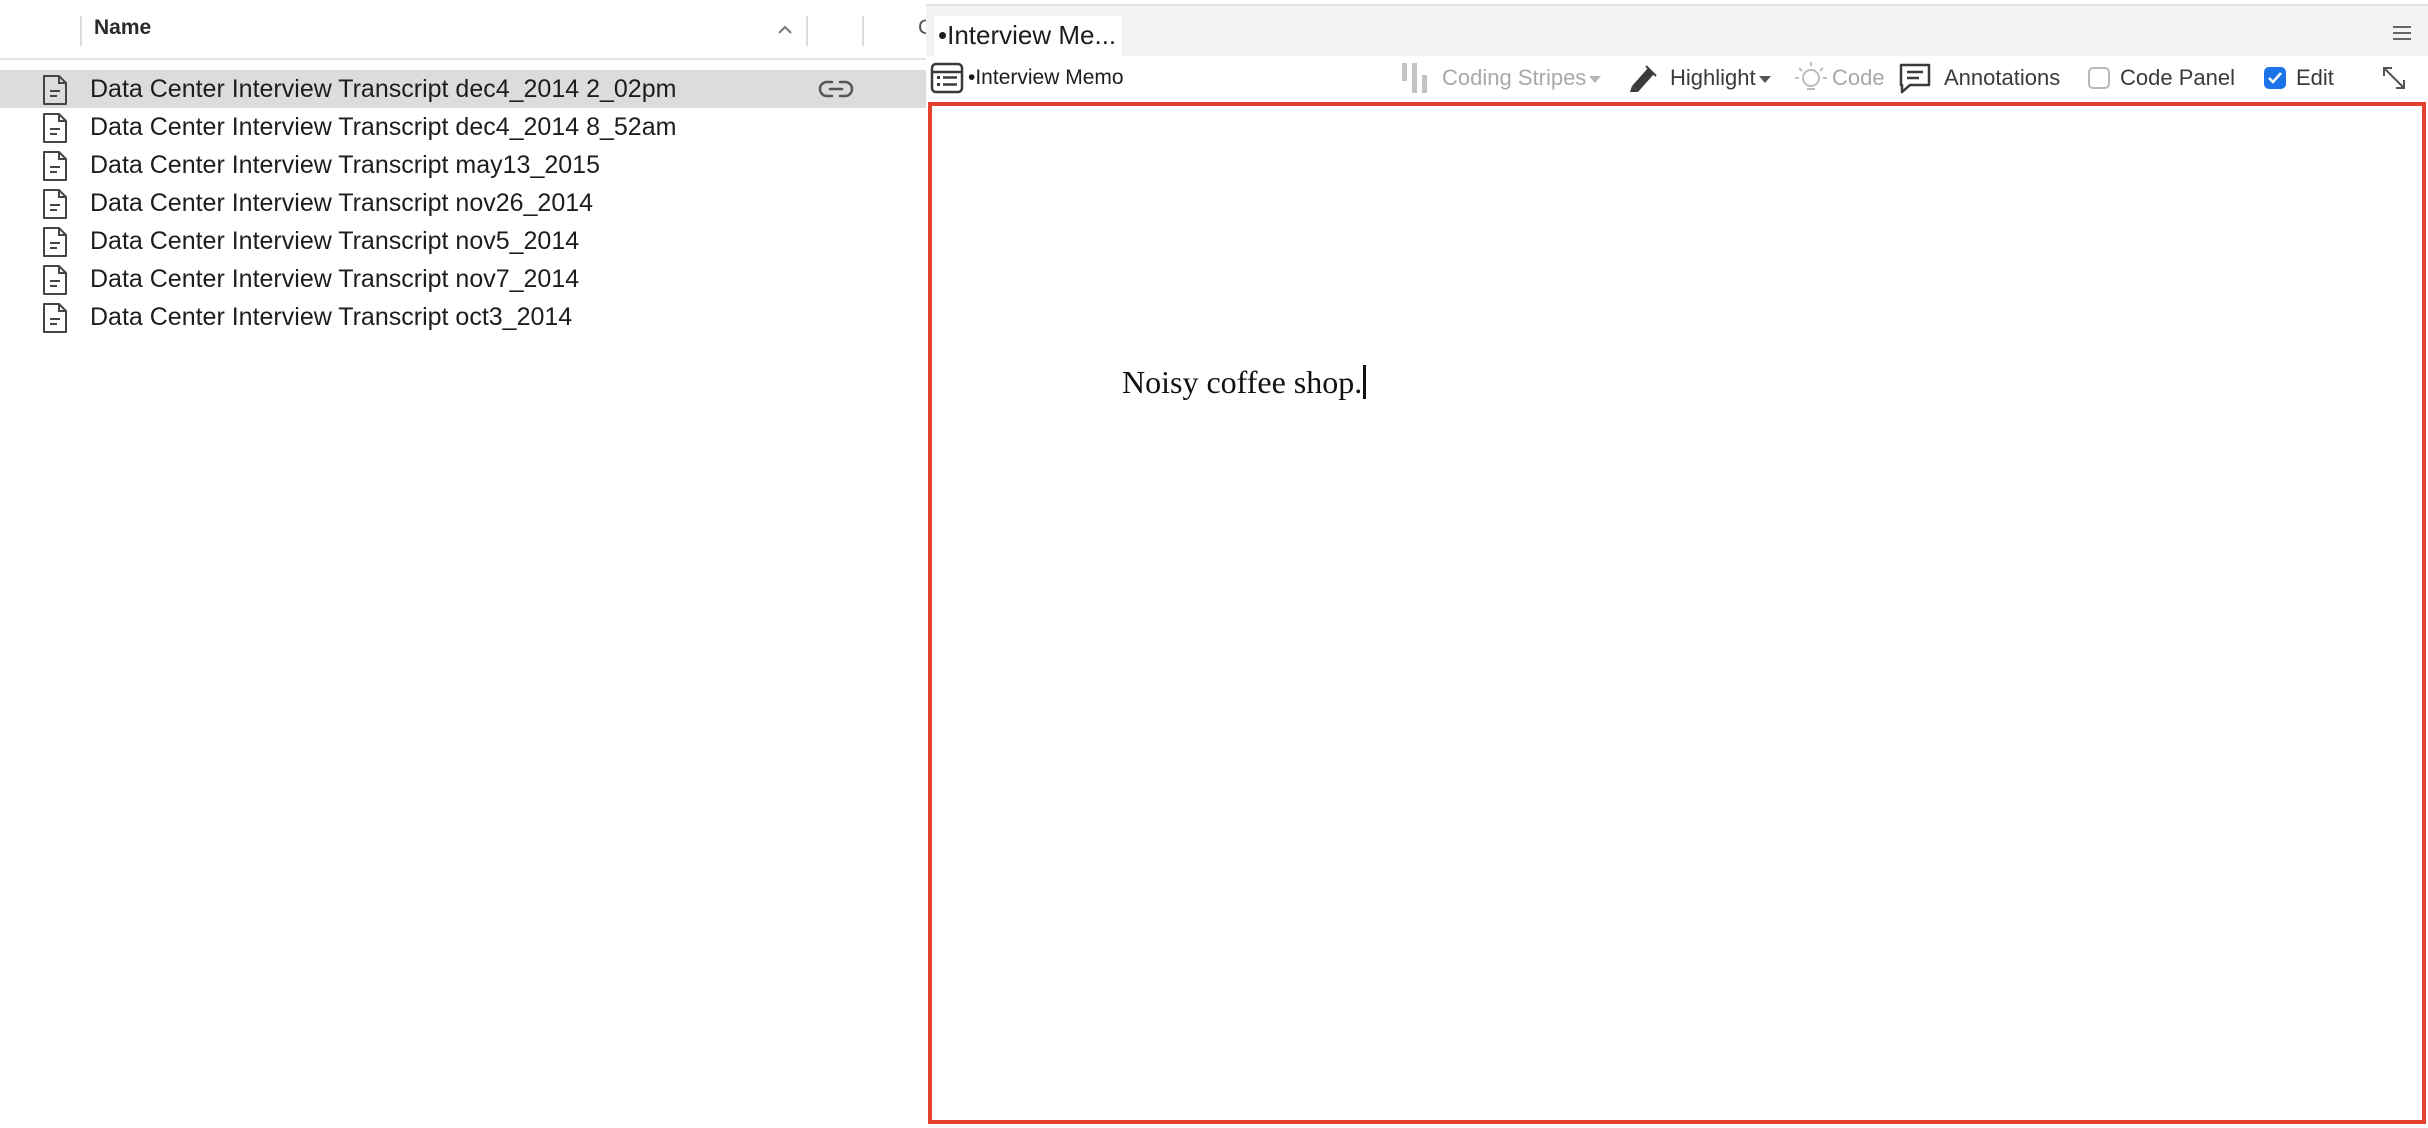 The image size is (2428, 1128). Describe the element at coordinates (1811, 76) in the screenshot. I see `lightbulb-icon` at that location.